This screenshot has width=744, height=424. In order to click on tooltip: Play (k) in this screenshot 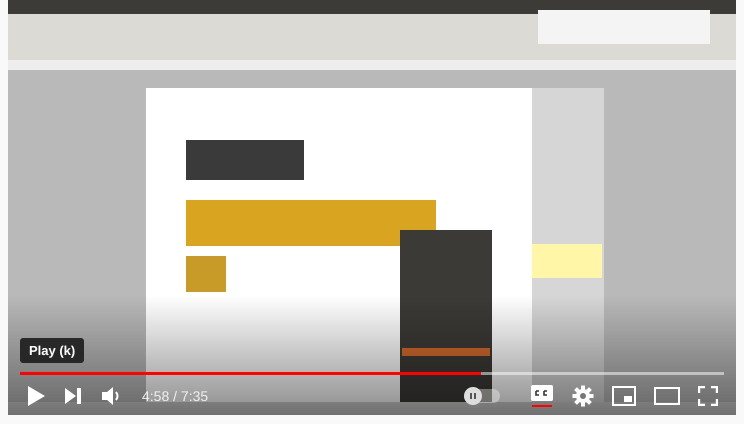, I will do `click(52, 350)`.